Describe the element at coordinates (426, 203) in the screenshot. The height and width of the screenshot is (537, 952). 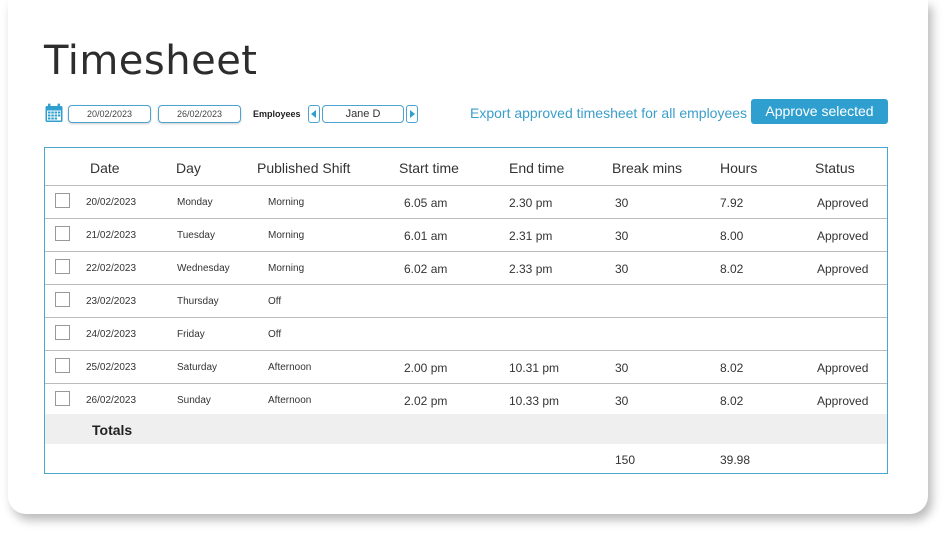
I see `cell-start: 6.05 am` at that location.